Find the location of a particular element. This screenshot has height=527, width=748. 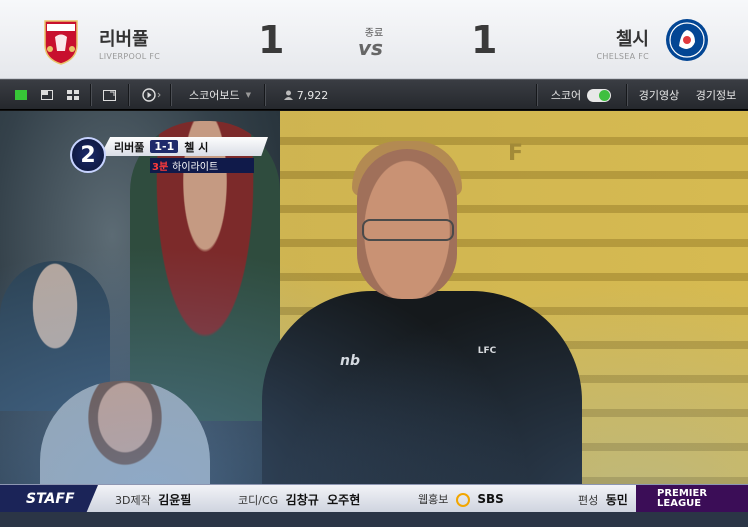

video-bottom-strip is located at coordinates (374, 519).